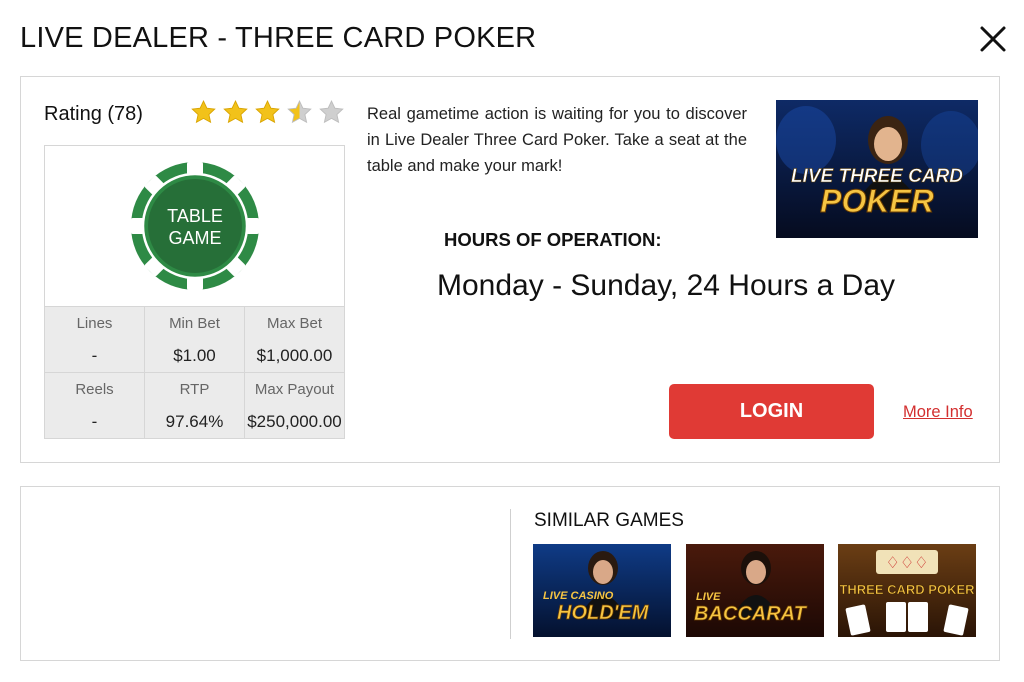  I want to click on game-category-box: TABLE GAME, so click(194, 226).